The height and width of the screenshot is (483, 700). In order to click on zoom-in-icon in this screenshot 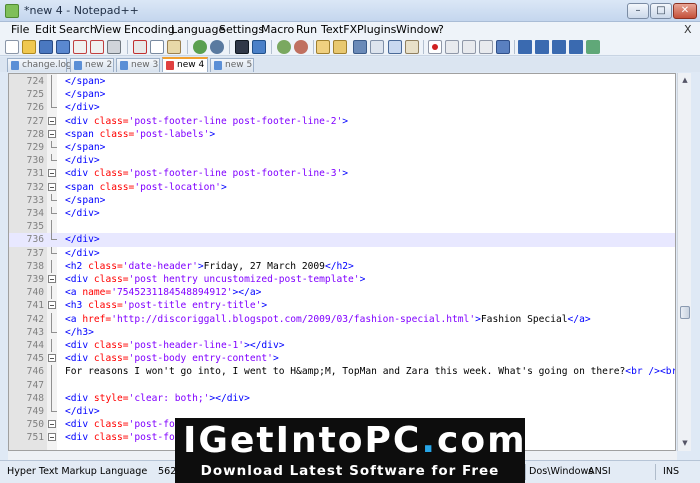, I will do `click(284, 47)`.